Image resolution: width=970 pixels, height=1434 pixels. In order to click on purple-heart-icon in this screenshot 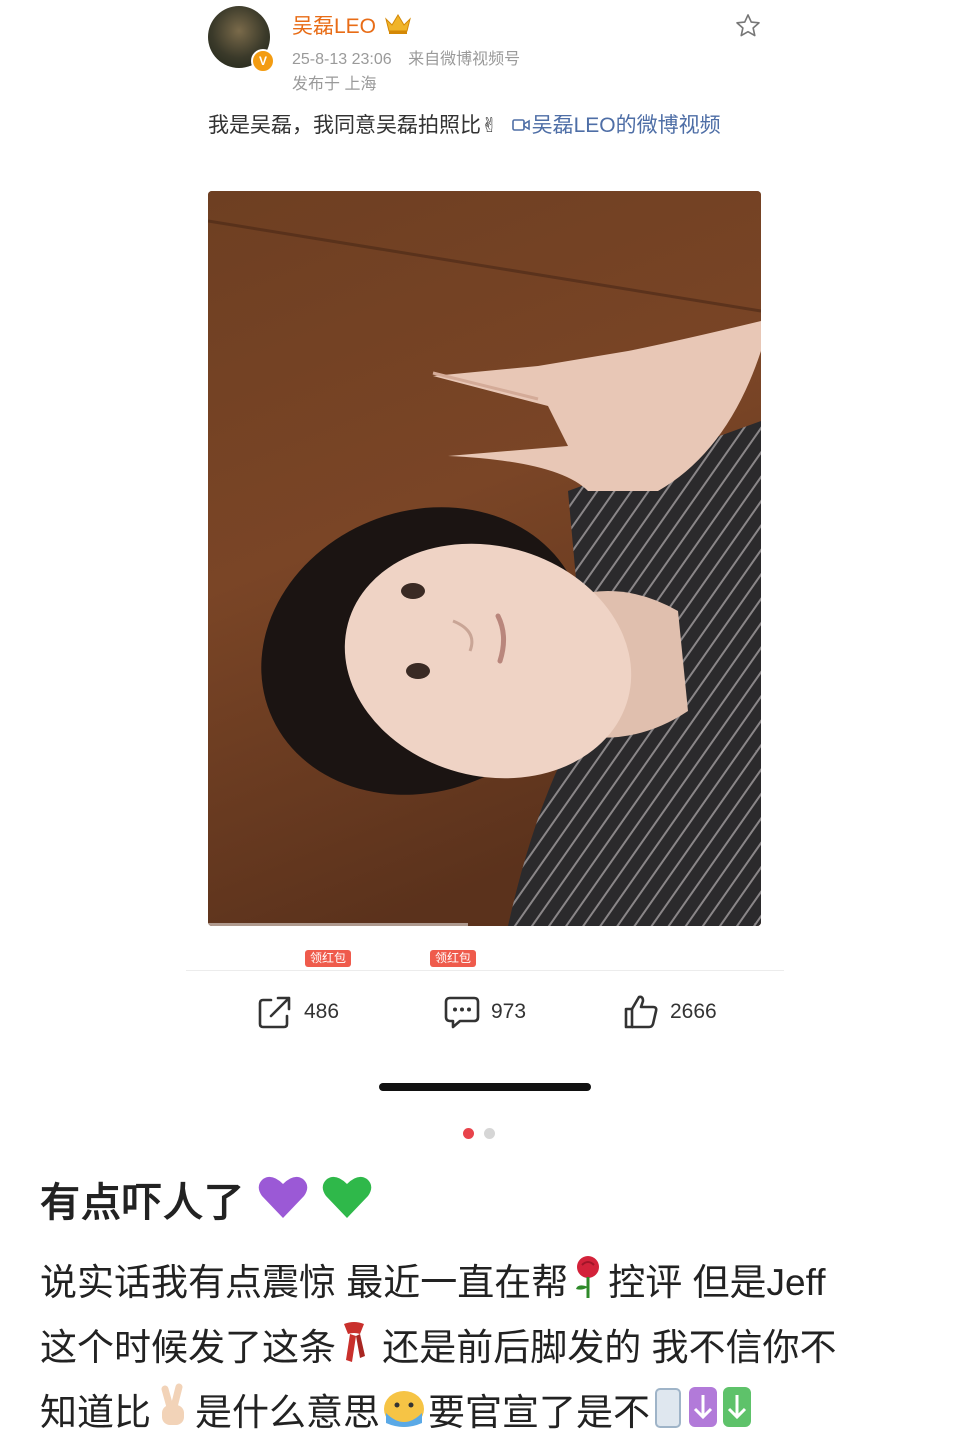, I will do `click(283, 1197)`.